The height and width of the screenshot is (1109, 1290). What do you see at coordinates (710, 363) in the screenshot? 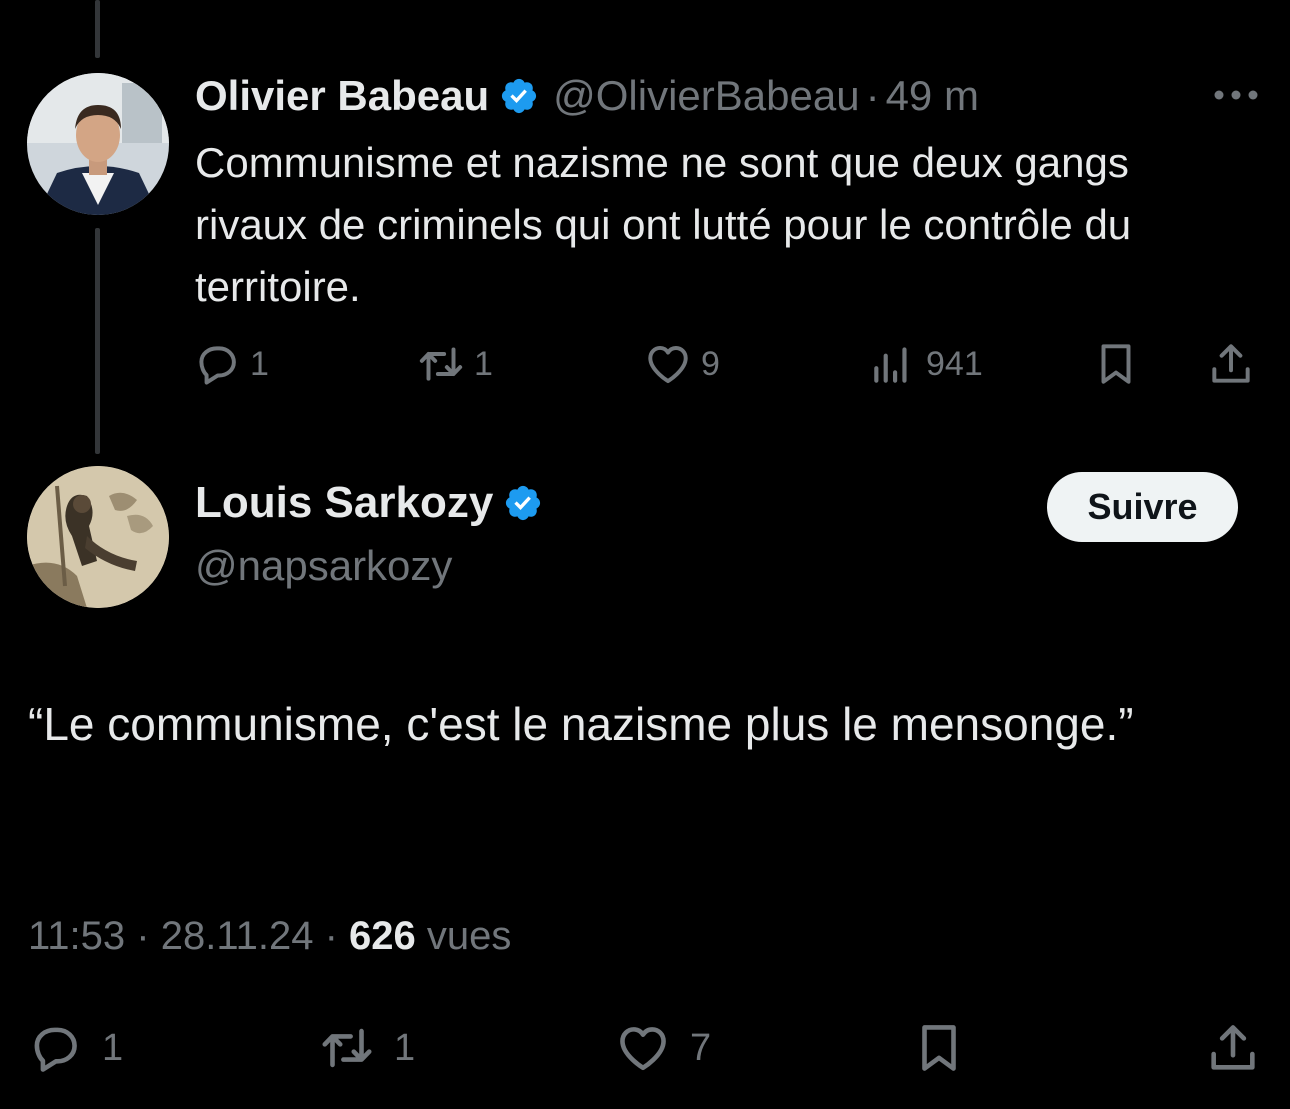
I see `parent-like-count: 9` at bounding box center [710, 363].